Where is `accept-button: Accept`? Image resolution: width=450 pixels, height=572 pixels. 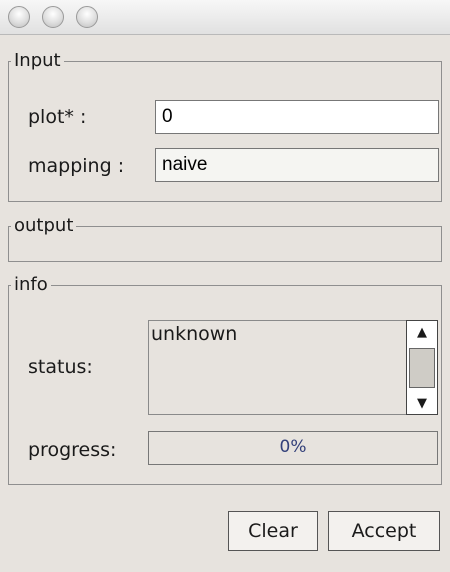 accept-button: Accept is located at coordinates (384, 531).